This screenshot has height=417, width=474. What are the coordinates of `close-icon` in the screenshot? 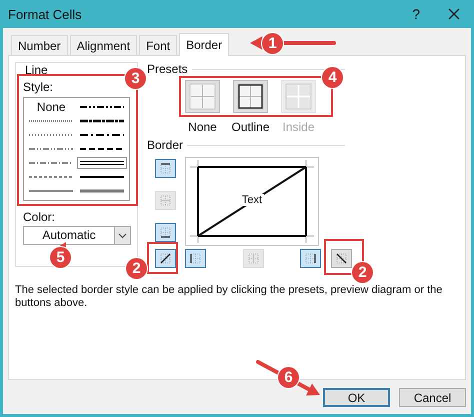 It's located at (454, 14).